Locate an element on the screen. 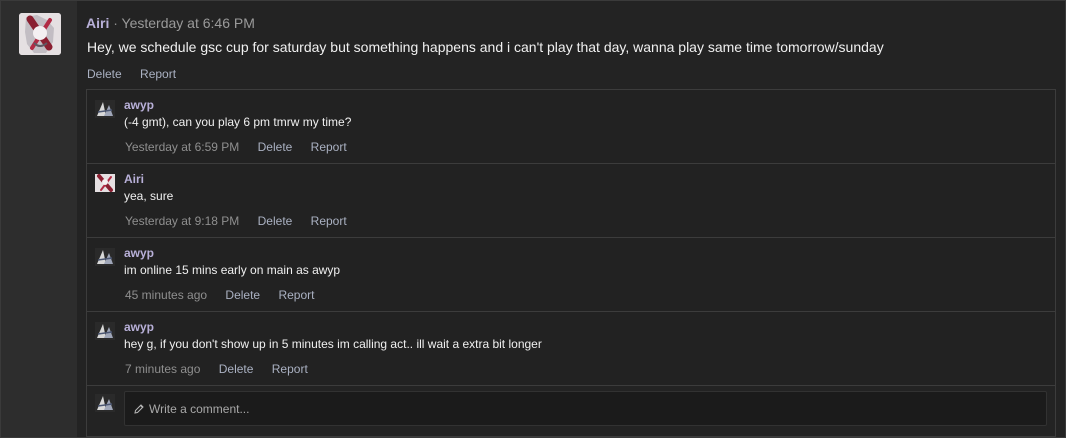 The width and height of the screenshot is (1066, 438). comment-timestamp: 45 minutes ago is located at coordinates (166, 295).